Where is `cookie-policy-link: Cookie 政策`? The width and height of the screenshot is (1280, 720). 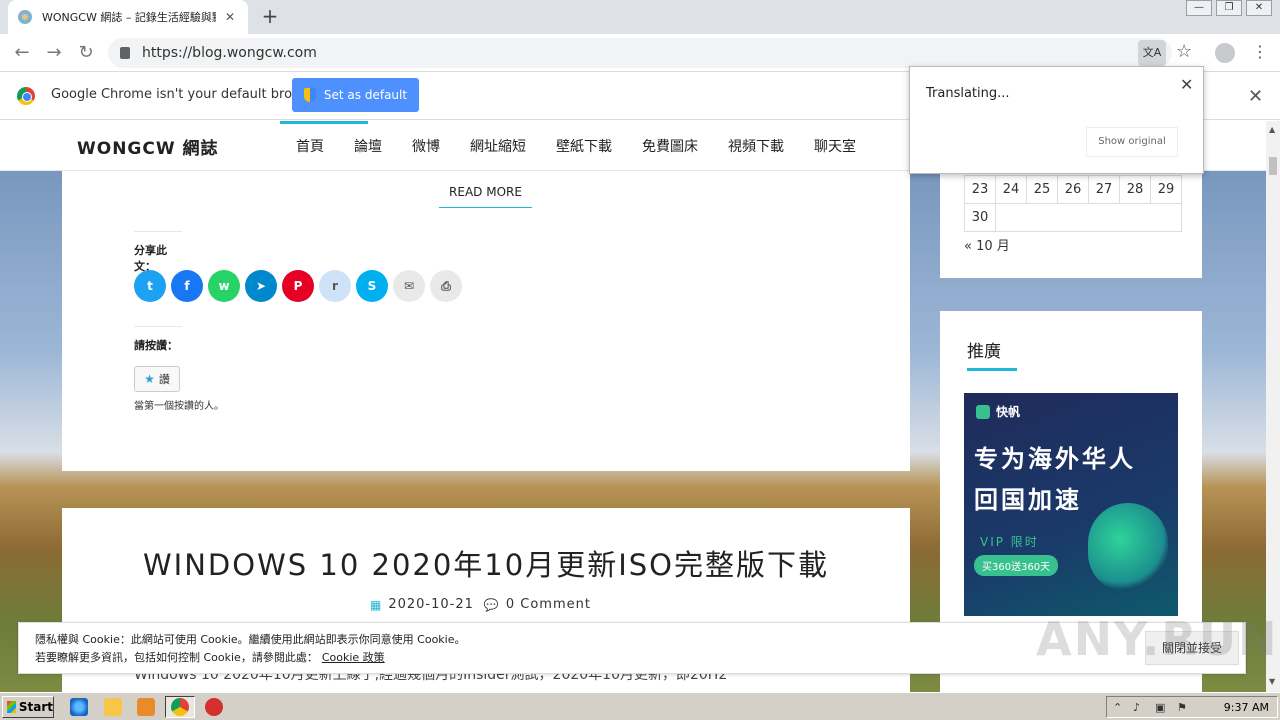
cookie-policy-link: Cookie 政策 is located at coordinates (353, 657).